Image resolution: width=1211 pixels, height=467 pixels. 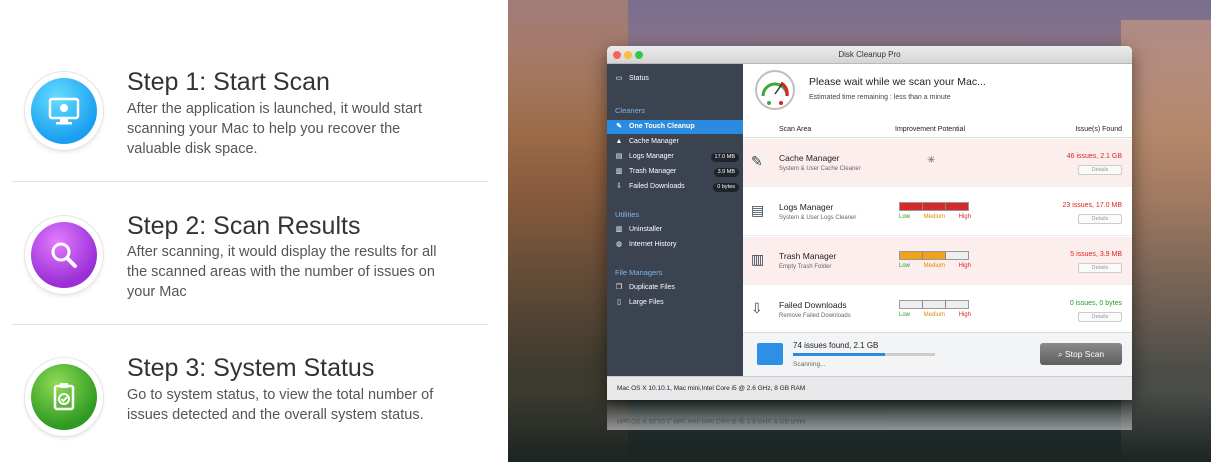 I want to click on scan-area-title: Cache Manager, so click(x=809, y=158).